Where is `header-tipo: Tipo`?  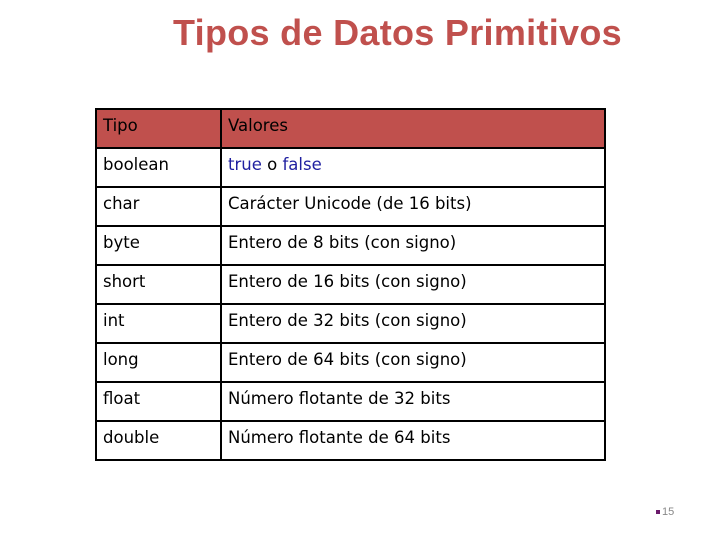
header-tipo: Tipo is located at coordinates (158, 128).